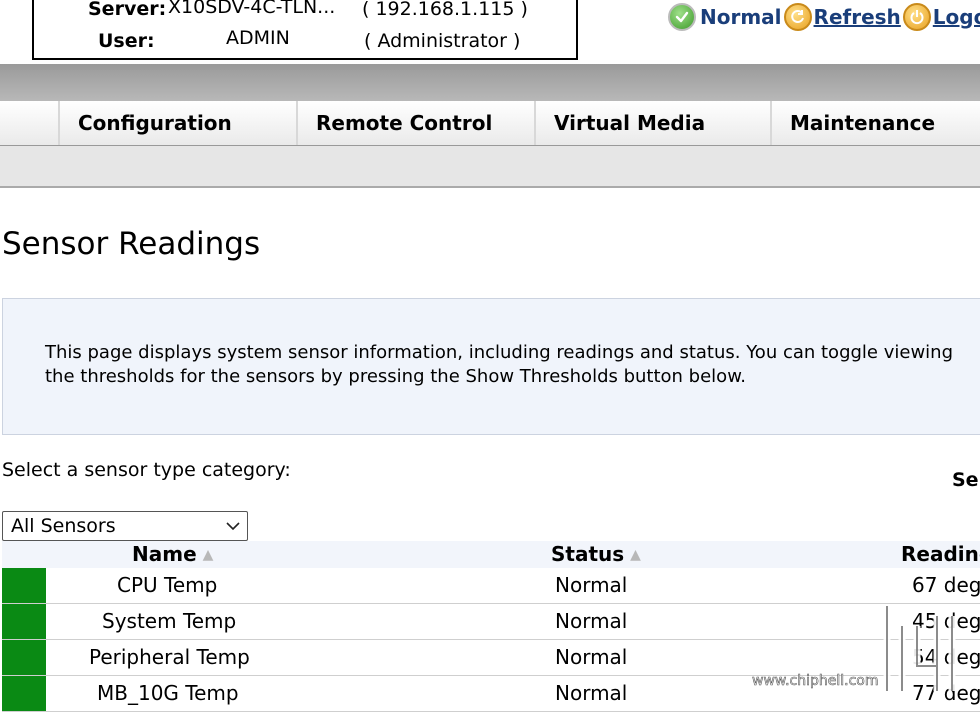 This screenshot has height=715, width=980. I want to click on column-status-label: Status, so click(588, 554).